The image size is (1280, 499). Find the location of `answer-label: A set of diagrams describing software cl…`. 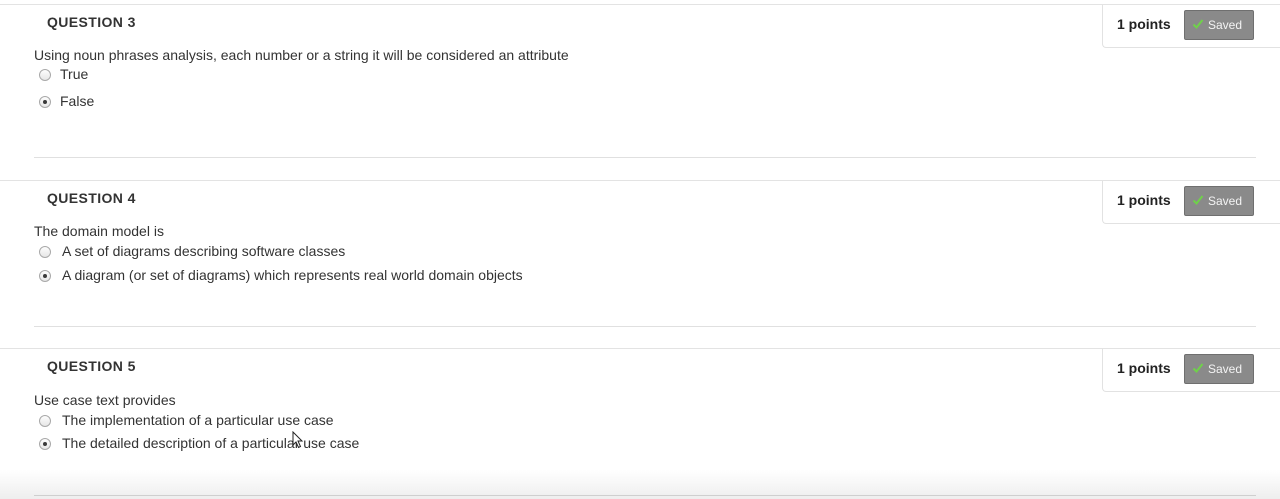

answer-label: A set of diagrams describing software cl… is located at coordinates (204, 251).